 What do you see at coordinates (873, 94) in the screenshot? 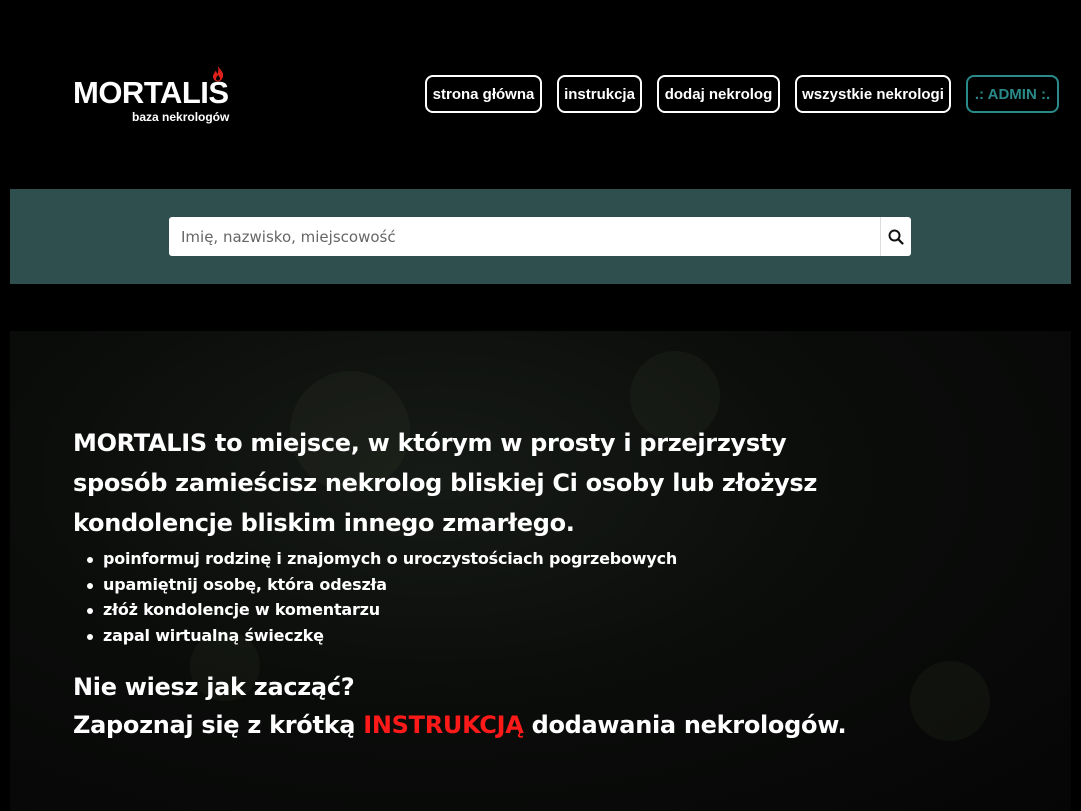
I see `nav-all-obituaries-button: wszystkie nekrologi` at bounding box center [873, 94].